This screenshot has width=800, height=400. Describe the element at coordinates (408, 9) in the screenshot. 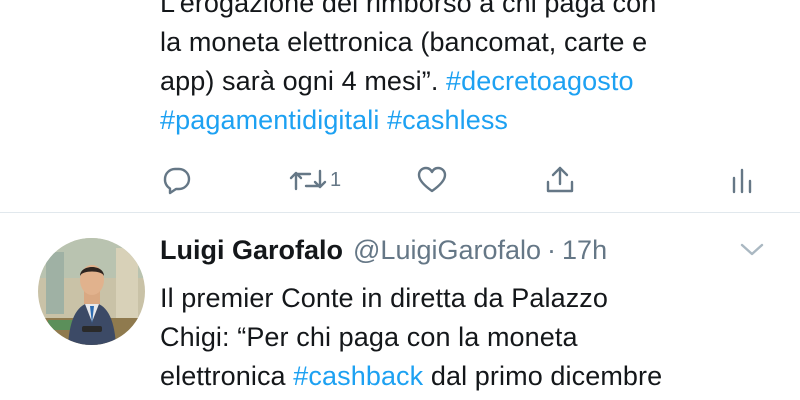

I see `text-span: L’erogazione del rimborso a chi paga con` at that location.